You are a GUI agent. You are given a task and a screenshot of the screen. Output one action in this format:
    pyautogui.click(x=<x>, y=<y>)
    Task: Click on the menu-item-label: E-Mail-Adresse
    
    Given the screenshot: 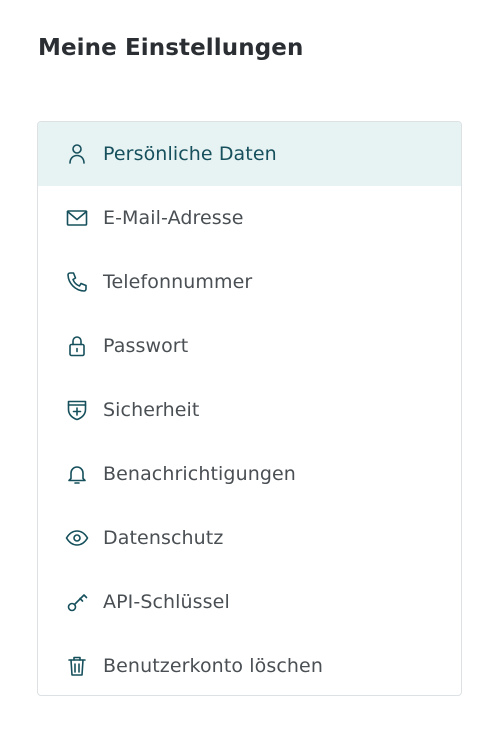 What is the action you would take?
    pyautogui.click(x=173, y=218)
    